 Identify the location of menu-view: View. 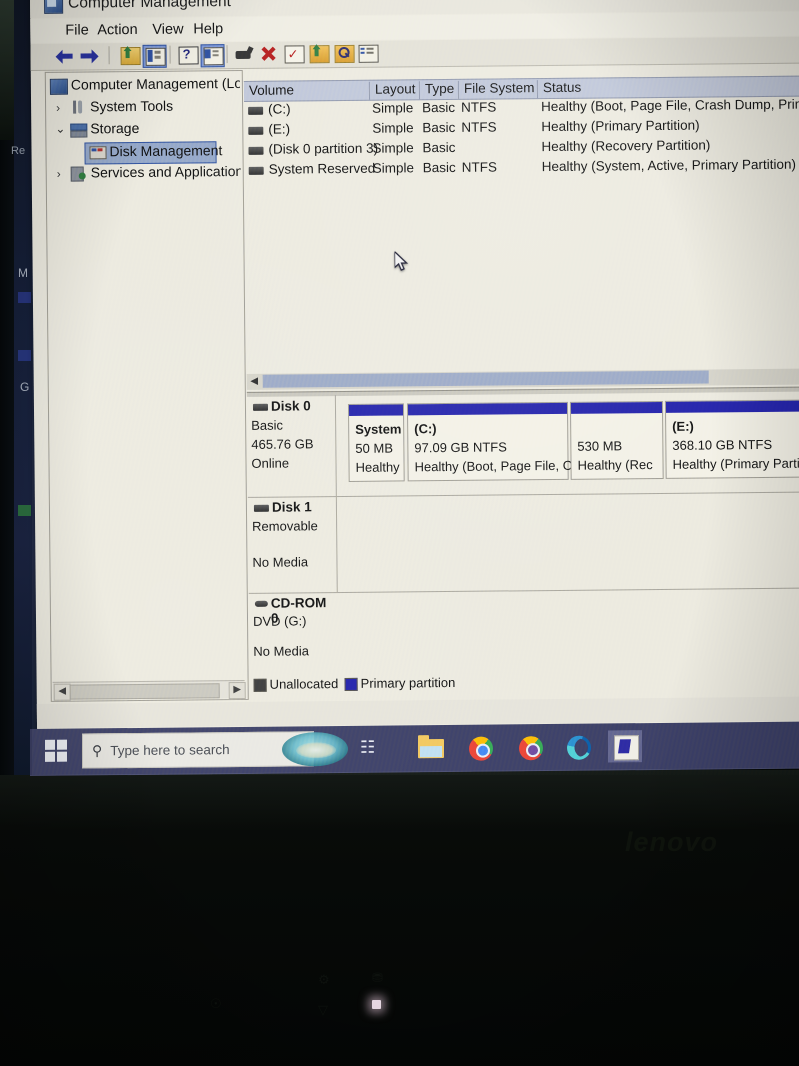
(167, 29).